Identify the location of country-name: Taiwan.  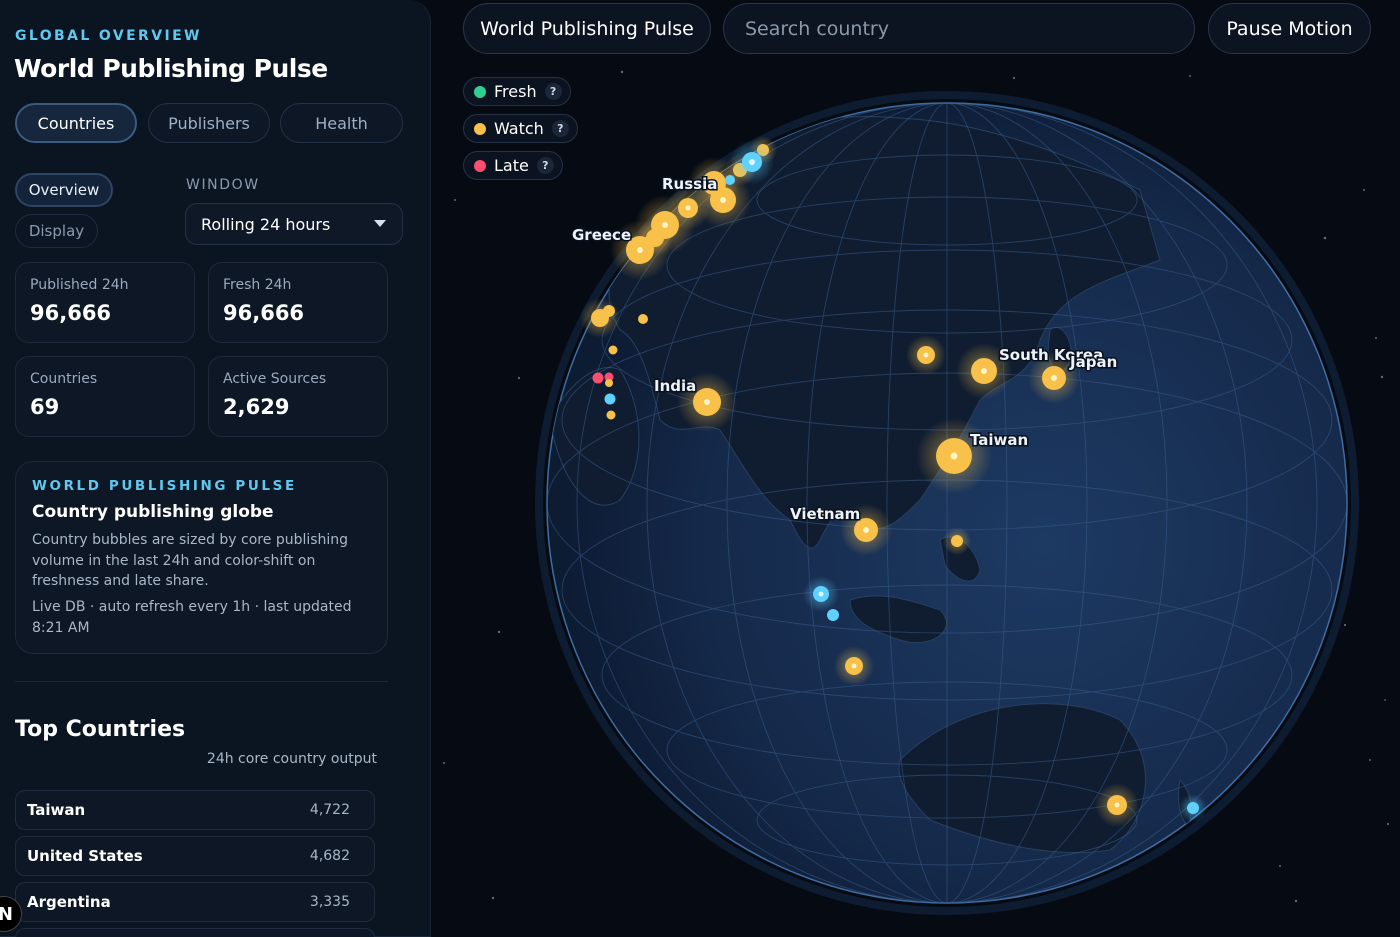
(56, 810).